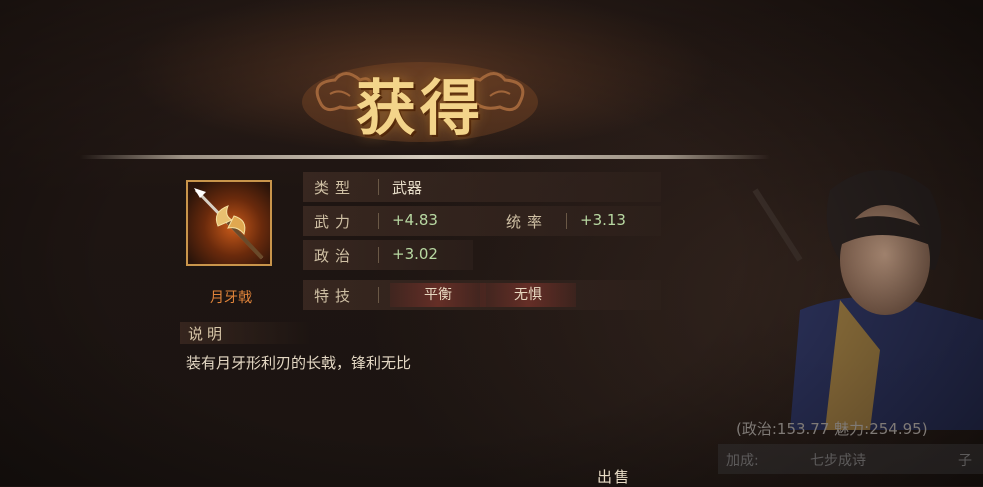 Image resolution: width=983 pixels, height=487 pixels. Describe the element at coordinates (527, 222) in the screenshot. I see `stat-label: 统率` at that location.